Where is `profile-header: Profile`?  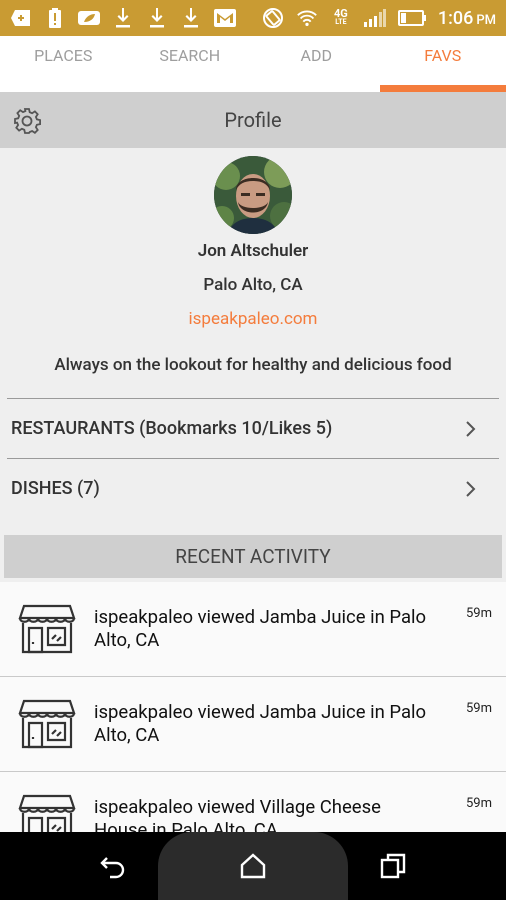 profile-header: Profile is located at coordinates (253, 120).